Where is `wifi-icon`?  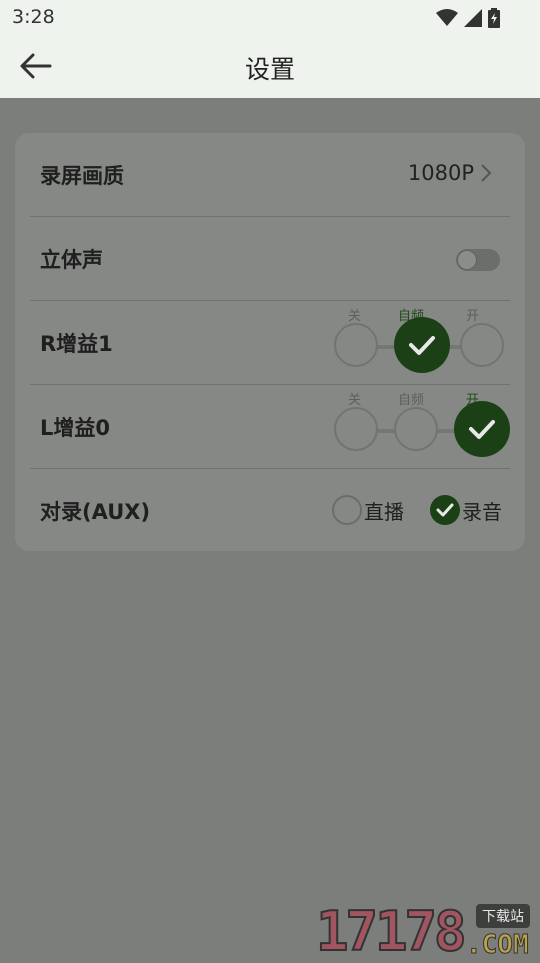 wifi-icon is located at coordinates (447, 17).